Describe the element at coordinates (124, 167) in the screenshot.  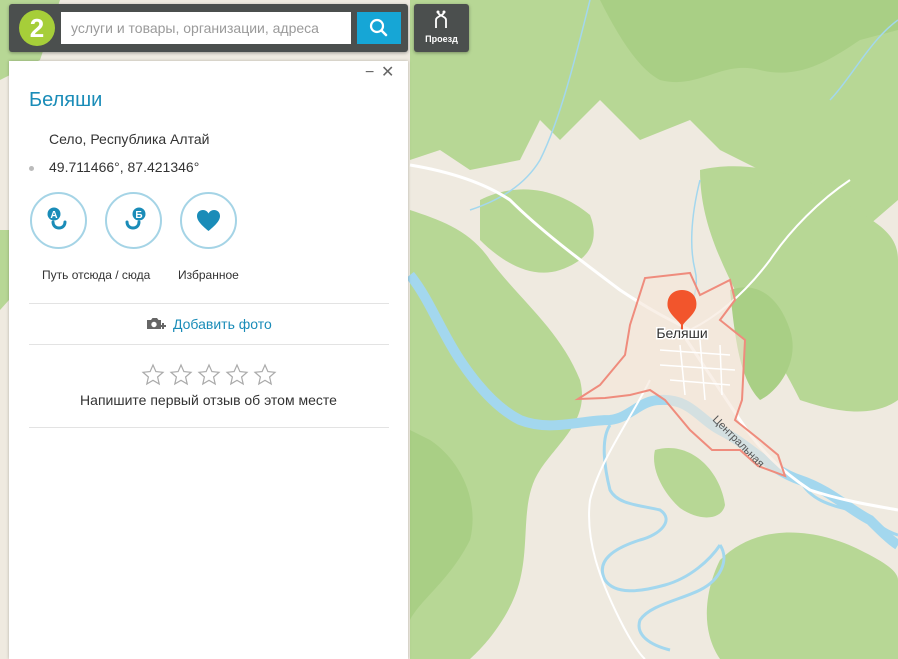
I see `place-coordinates: 49.711466°, 87.421346°` at that location.